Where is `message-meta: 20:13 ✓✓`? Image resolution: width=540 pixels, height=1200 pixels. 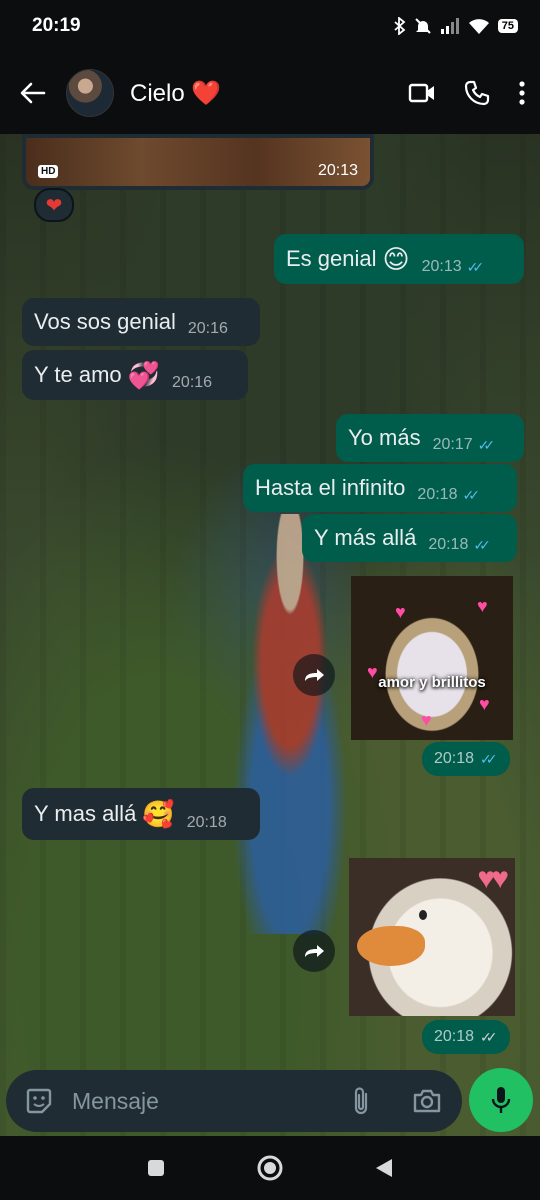
message-meta: 20:13 ✓✓ is located at coordinates (453, 271).